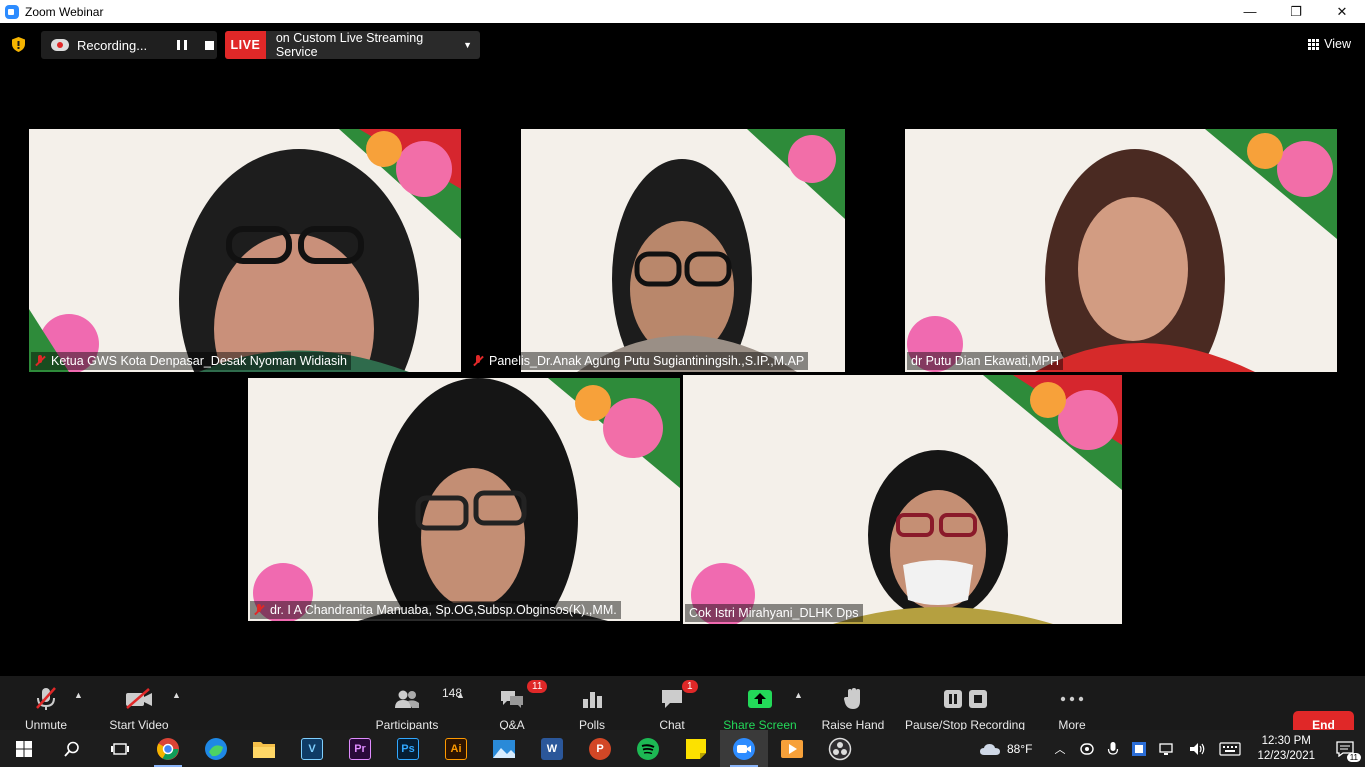 The image size is (1365, 767). I want to click on windows-start-button, so click(24, 748).